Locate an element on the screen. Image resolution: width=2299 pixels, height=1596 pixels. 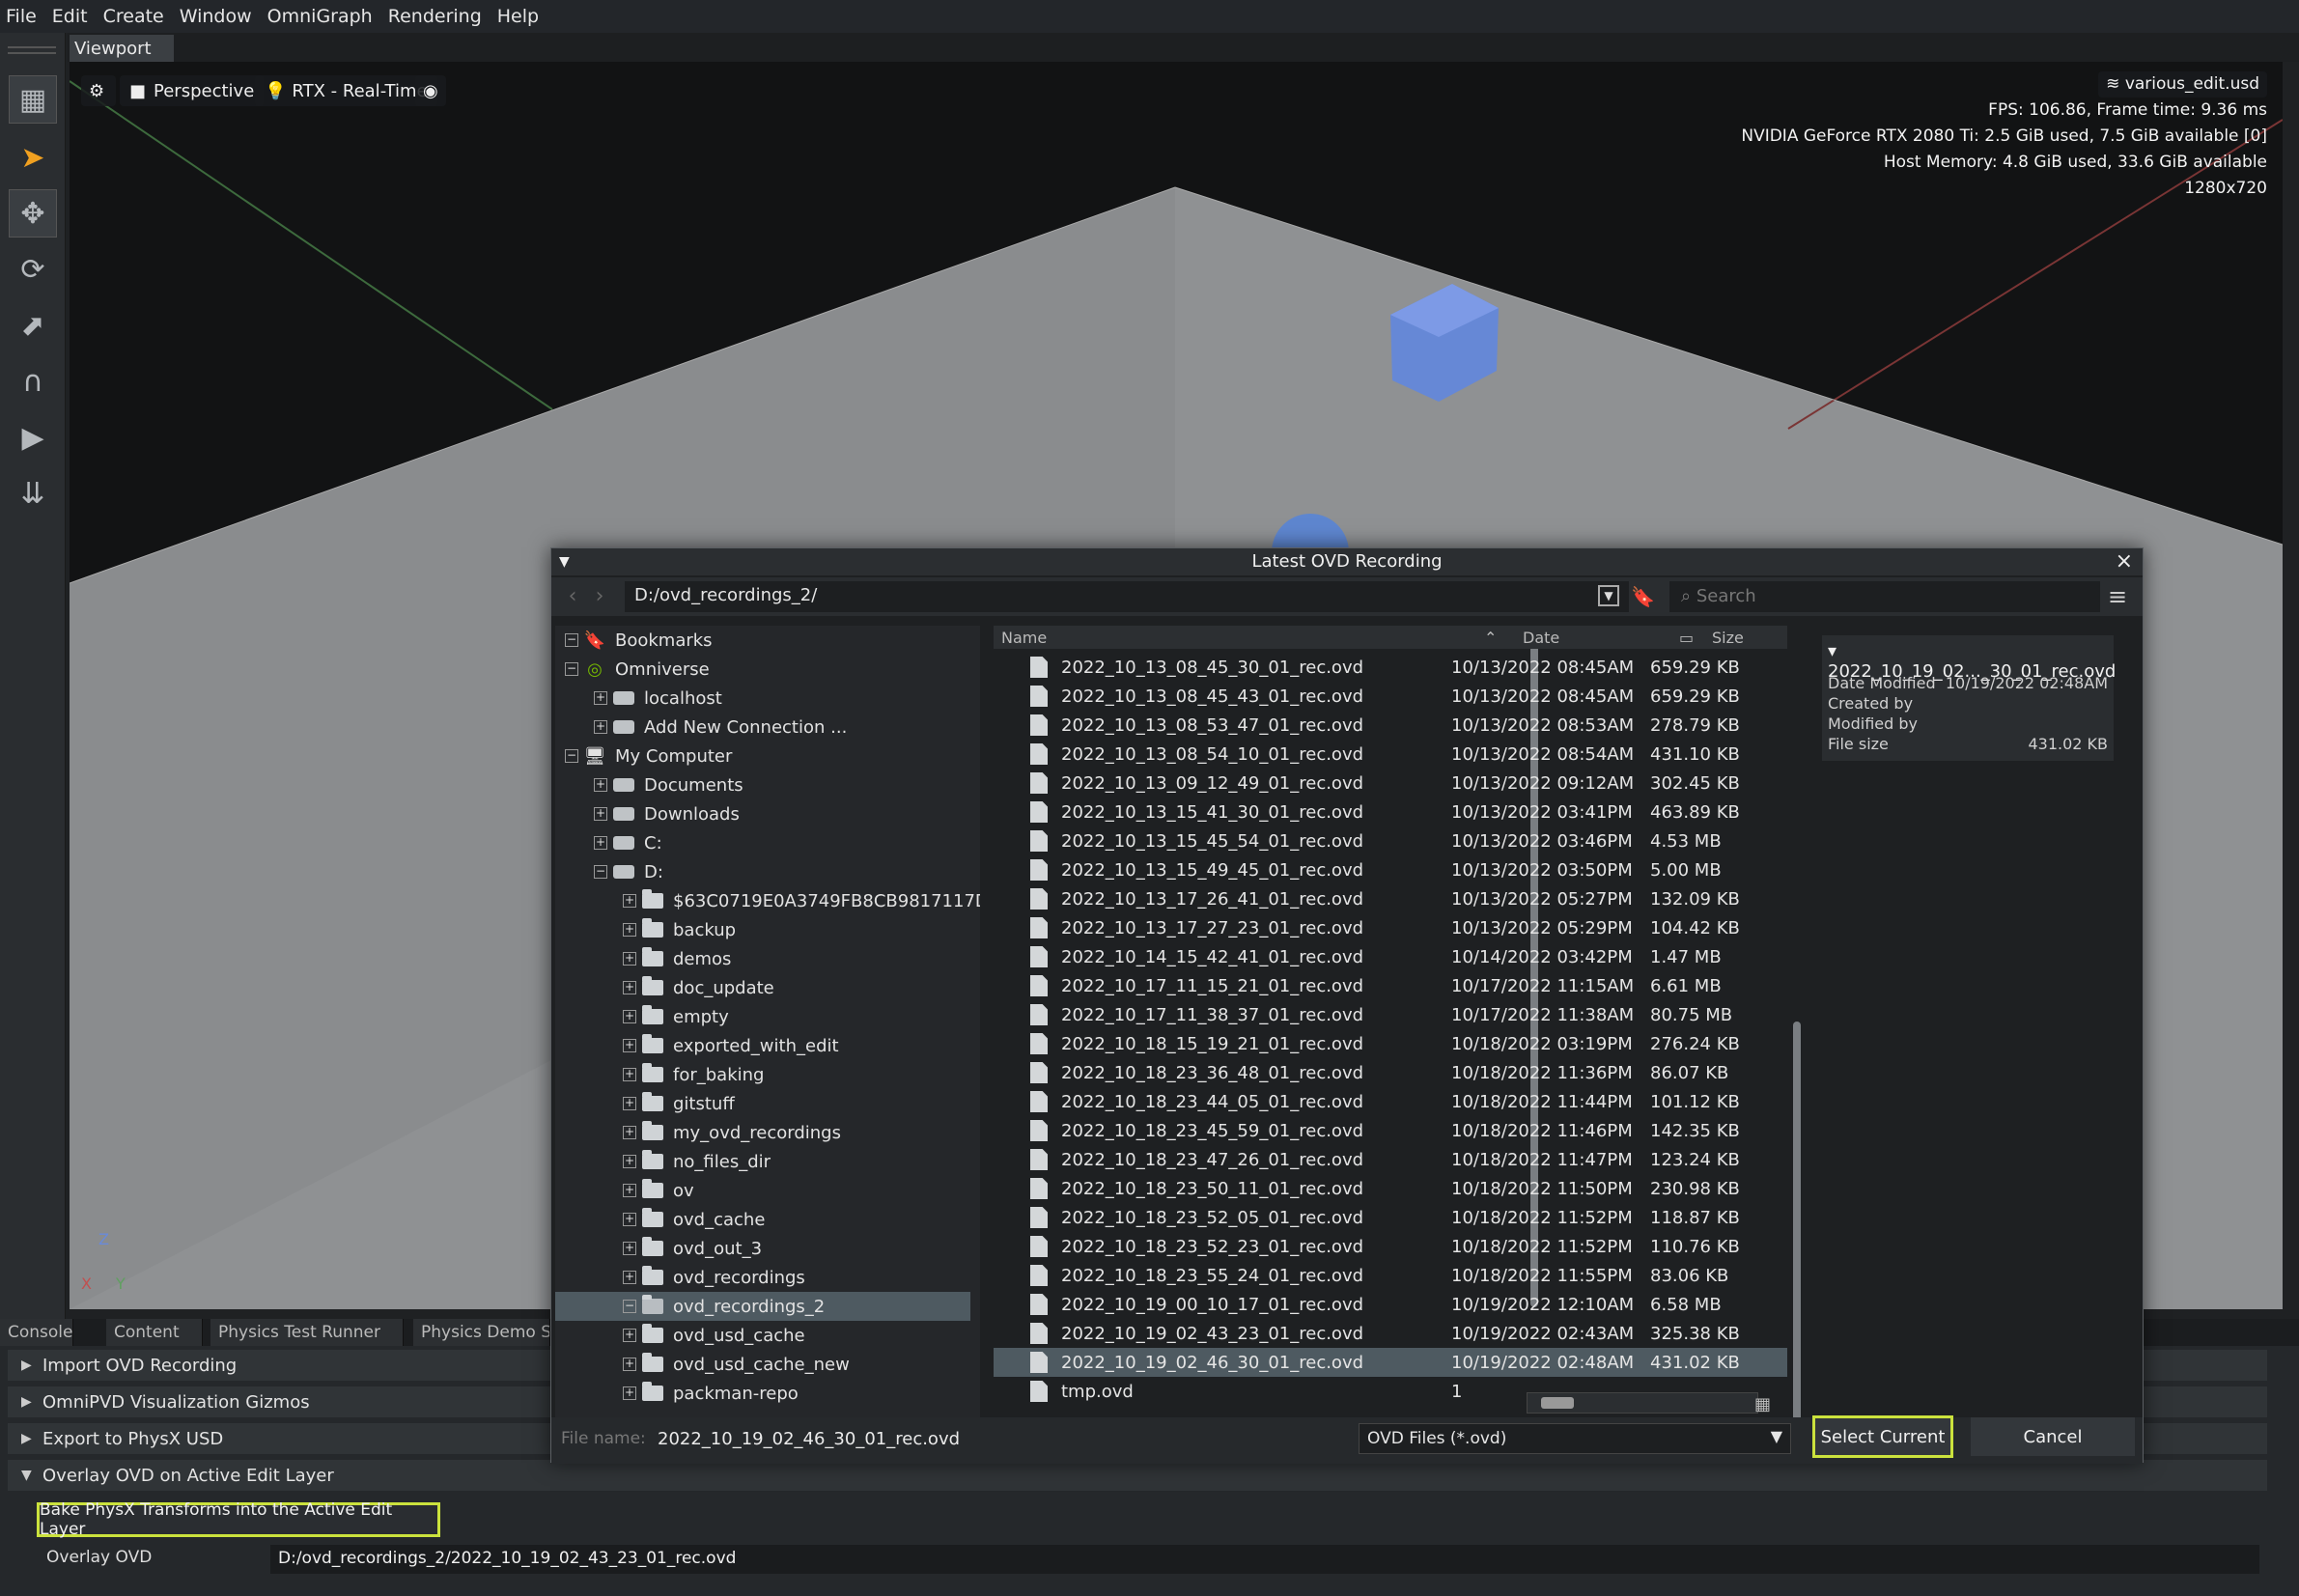
tab-physics-test-runner: Physics Test Runner is located at coordinates (307, 1333).